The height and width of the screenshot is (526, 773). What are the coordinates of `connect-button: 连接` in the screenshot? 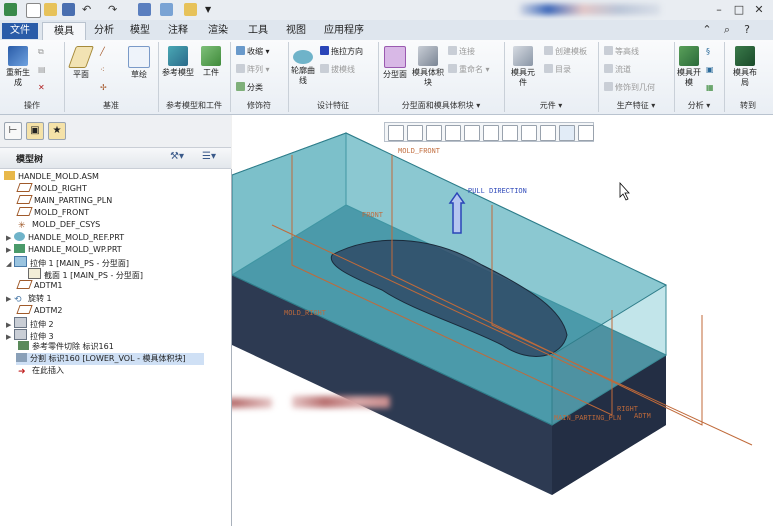 It's located at (461, 52).